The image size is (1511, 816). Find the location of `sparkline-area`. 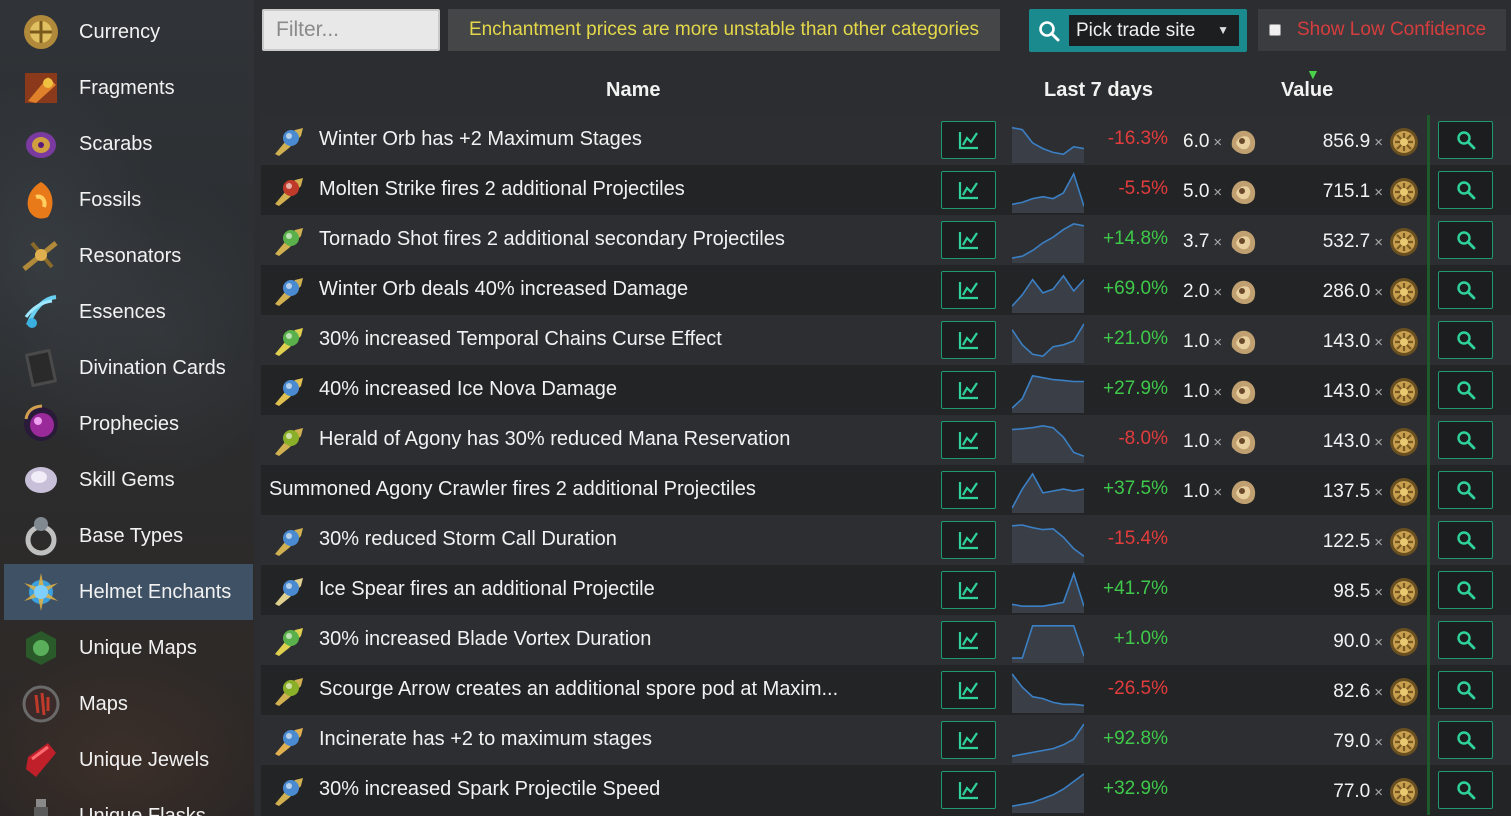

sparkline-area is located at coordinates (1048, 793).